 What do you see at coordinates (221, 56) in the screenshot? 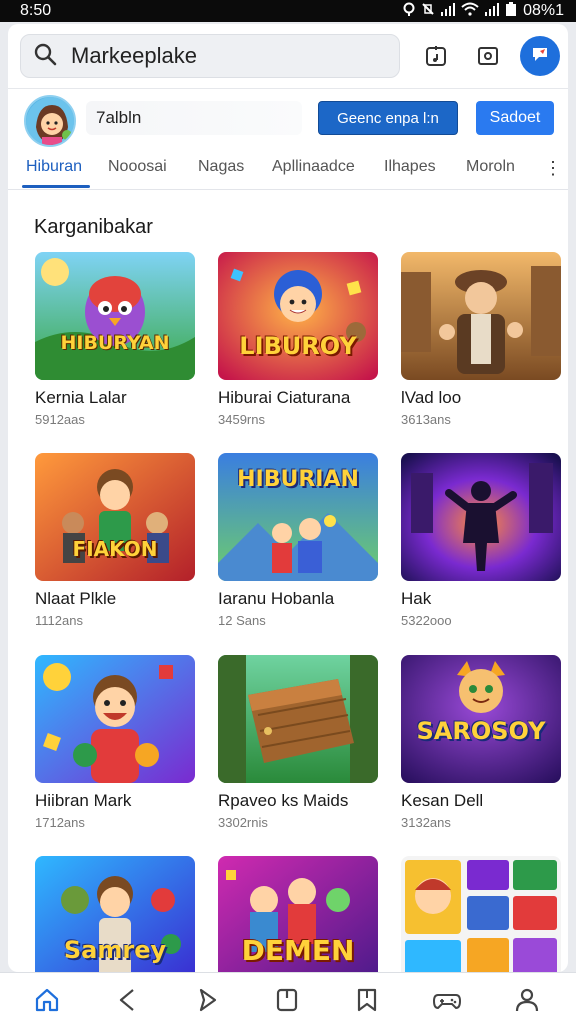
I see `search-input` at bounding box center [221, 56].